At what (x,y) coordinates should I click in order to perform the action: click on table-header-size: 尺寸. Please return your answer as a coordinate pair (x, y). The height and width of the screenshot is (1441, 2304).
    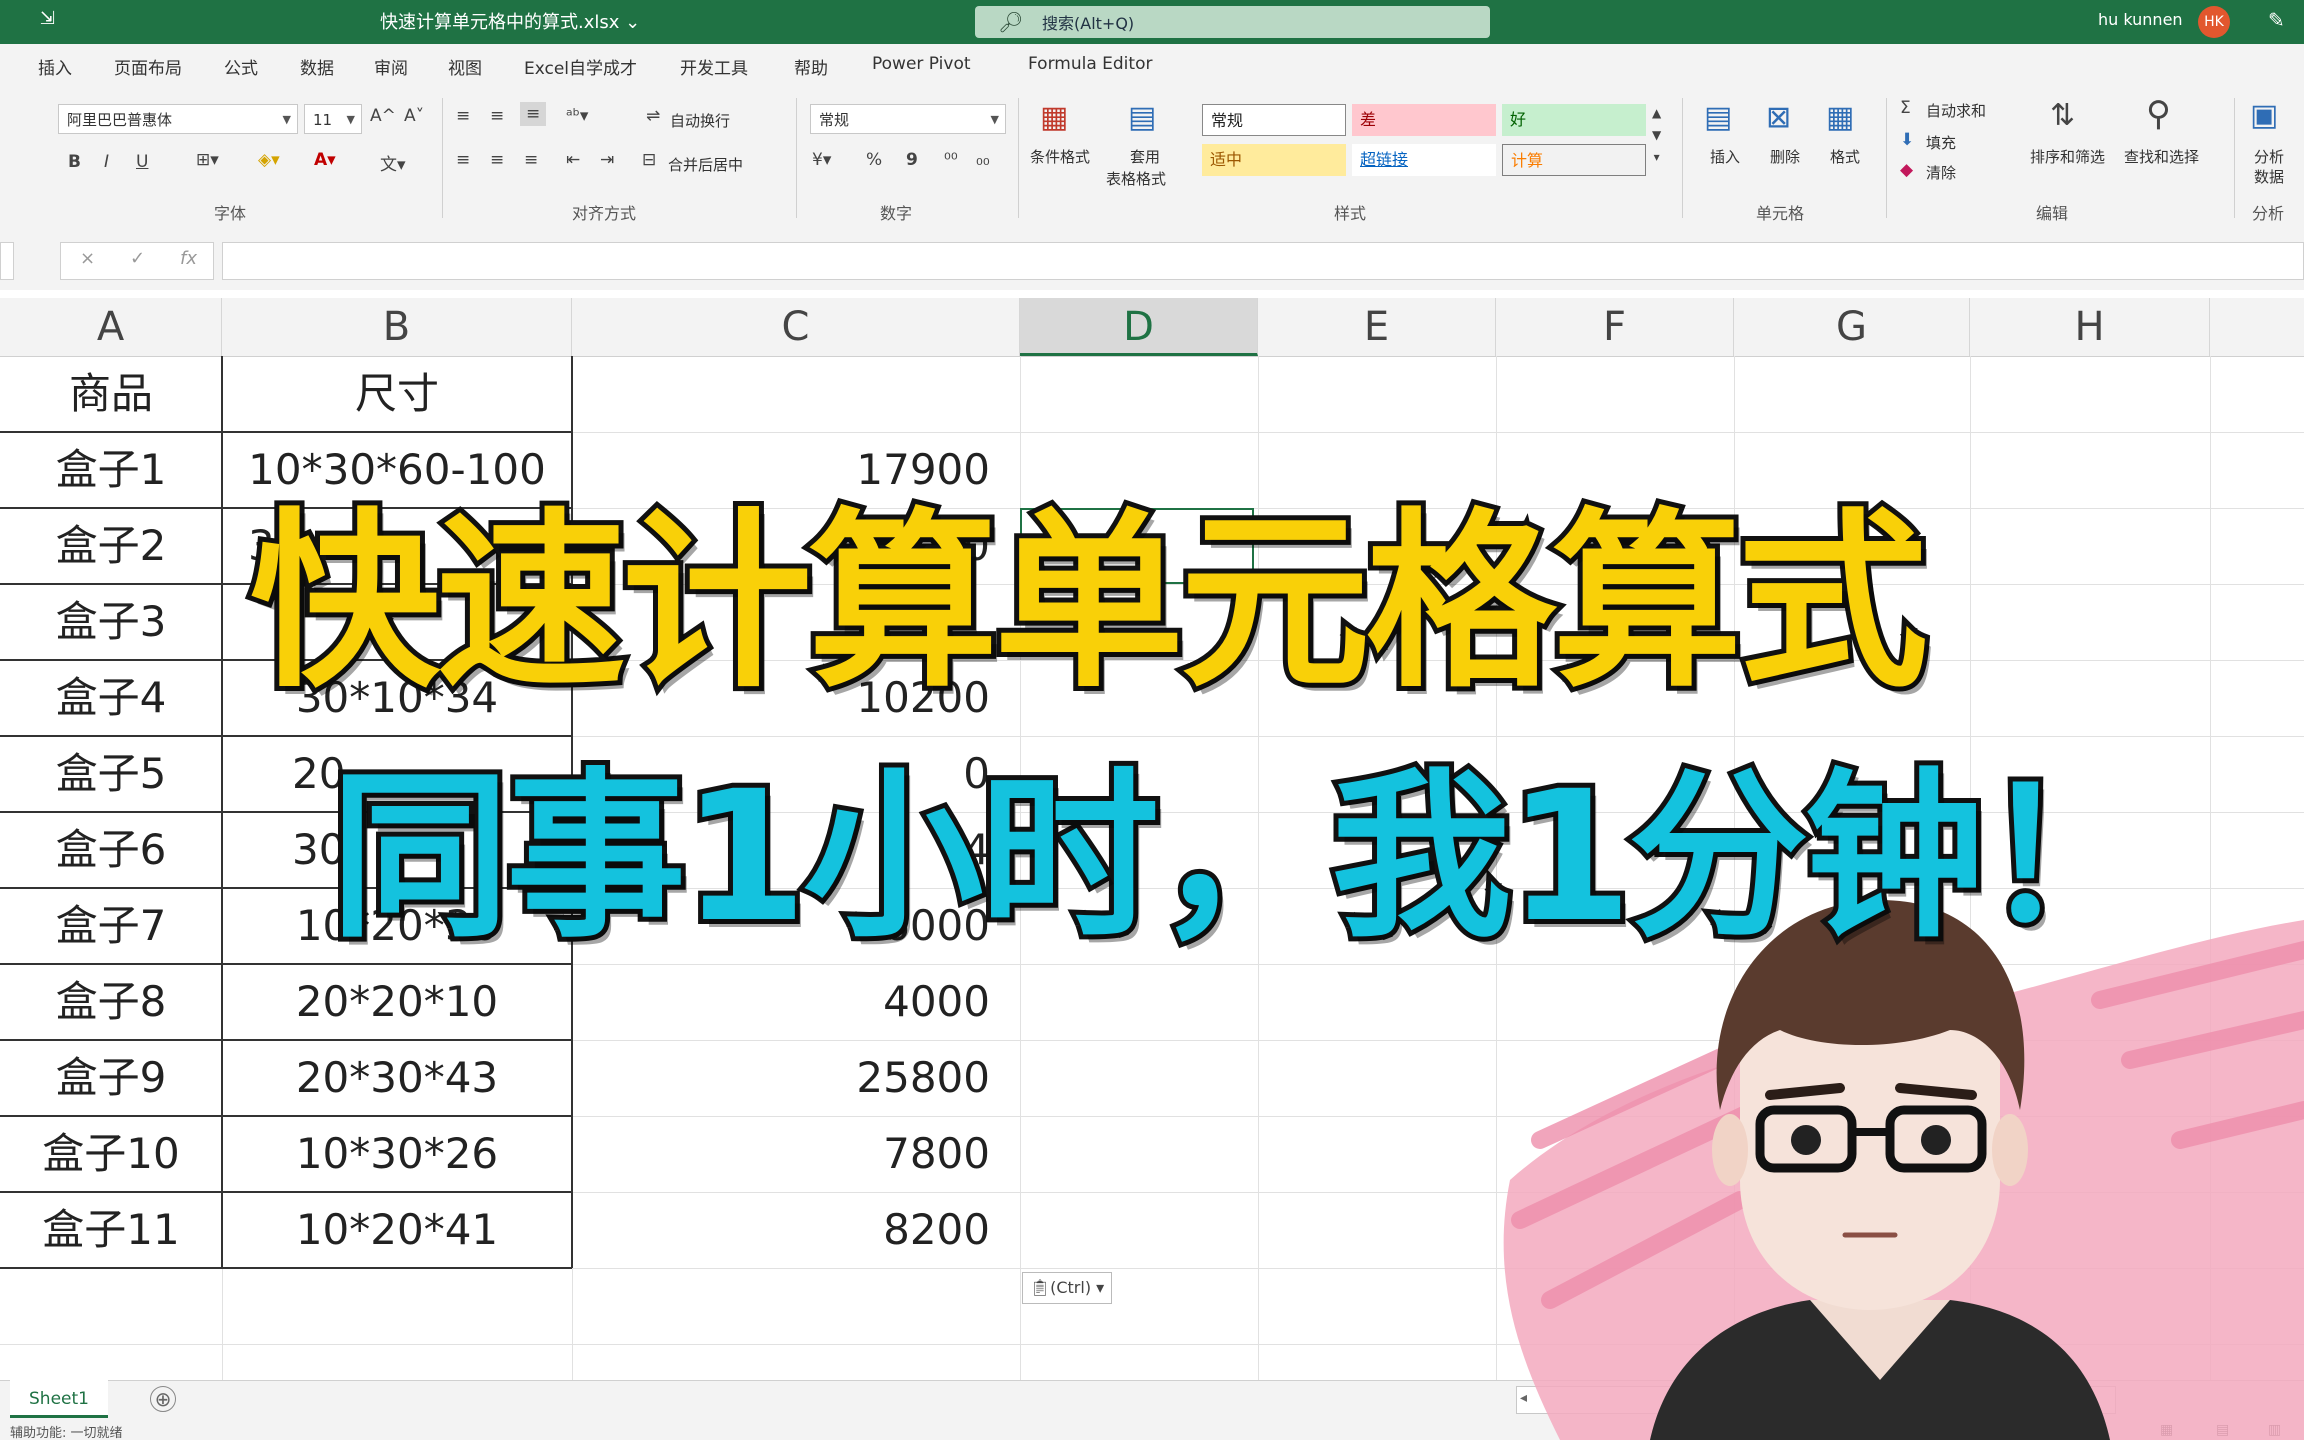
    Looking at the image, I should click on (397, 394).